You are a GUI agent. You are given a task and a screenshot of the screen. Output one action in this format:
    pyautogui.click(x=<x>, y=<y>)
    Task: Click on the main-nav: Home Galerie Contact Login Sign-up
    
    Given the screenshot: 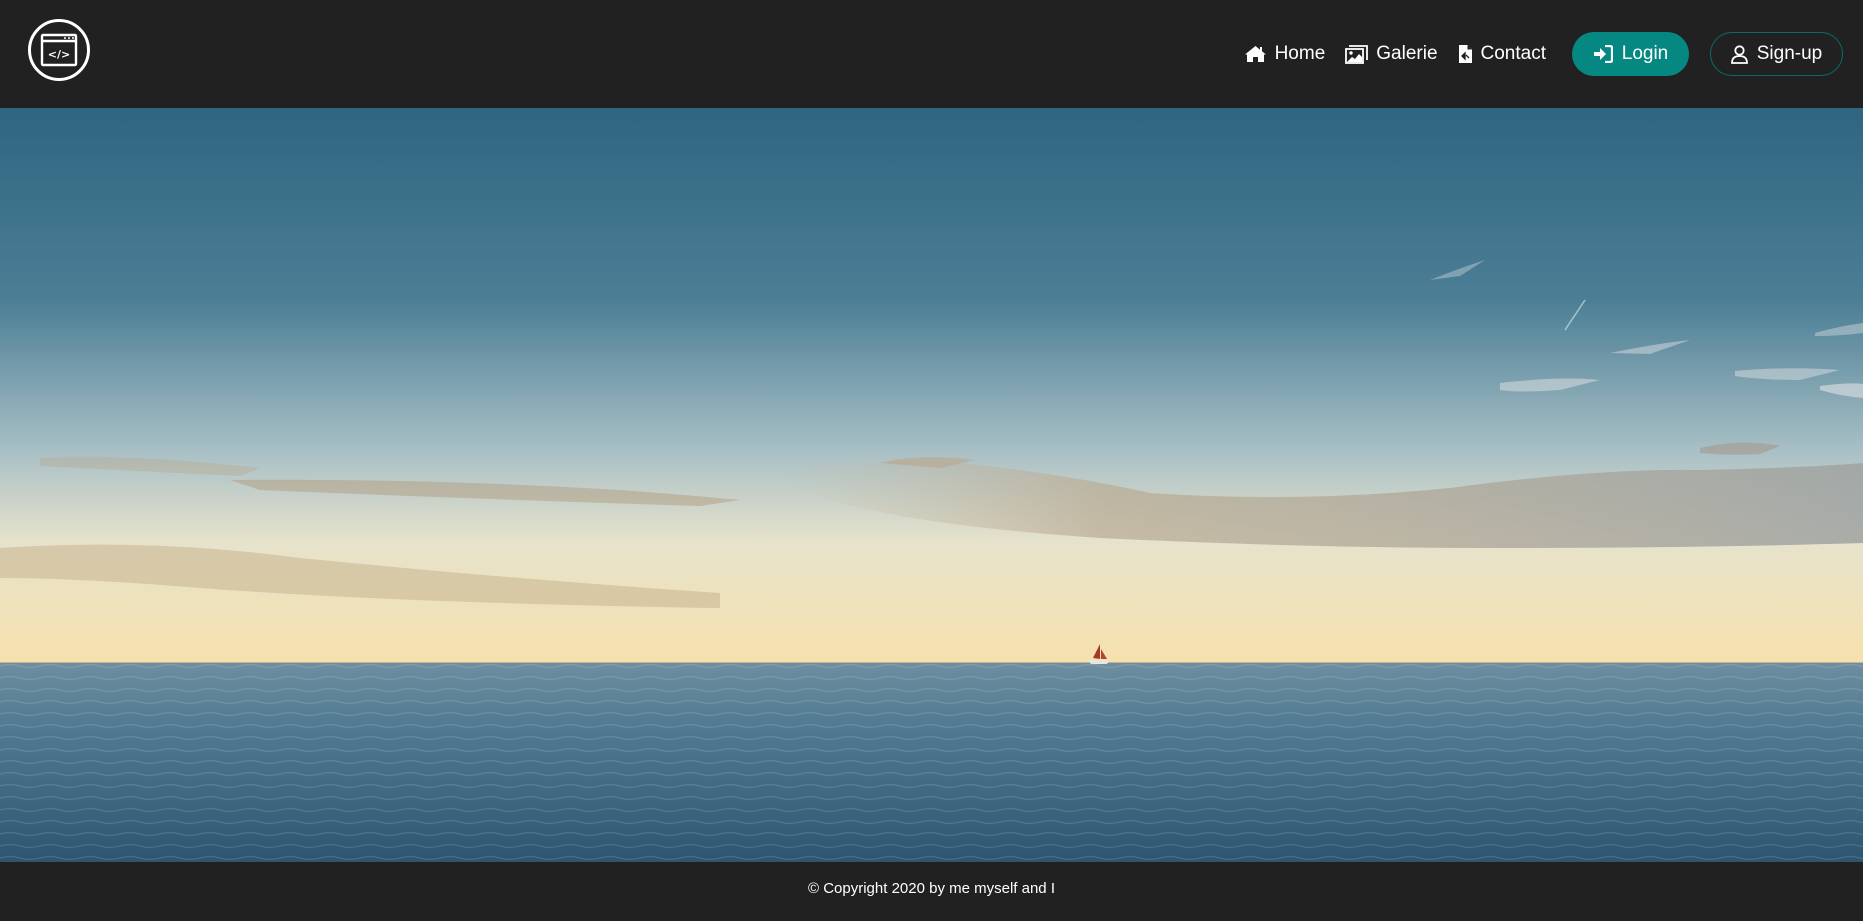 What is the action you would take?
    pyautogui.click(x=1543, y=54)
    